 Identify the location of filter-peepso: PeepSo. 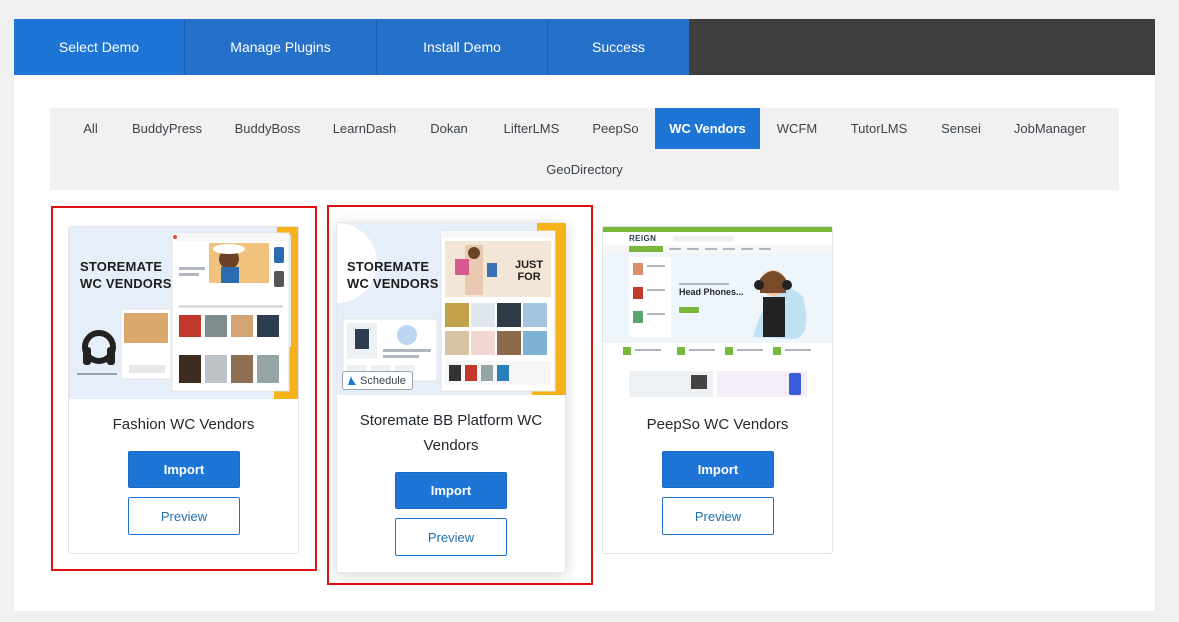
(615, 128).